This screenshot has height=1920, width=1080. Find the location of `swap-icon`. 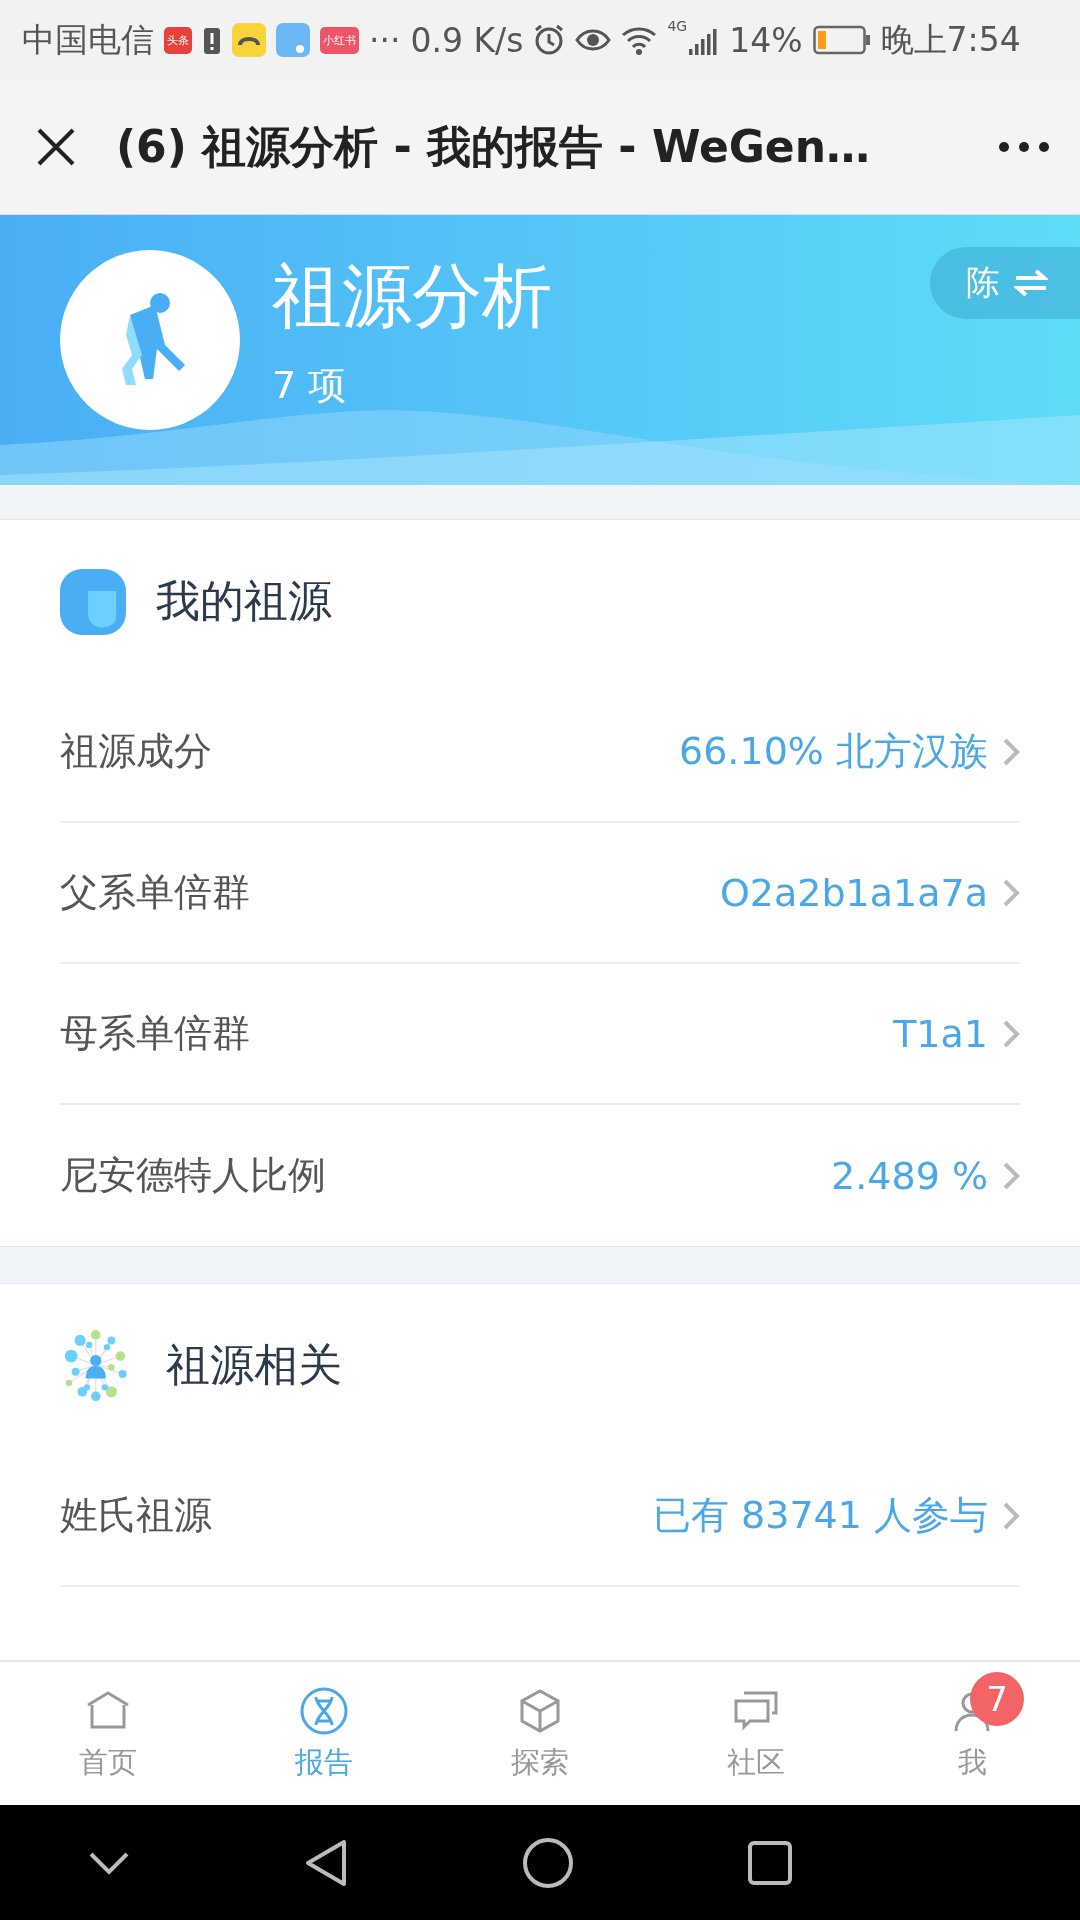

swap-icon is located at coordinates (1031, 283).